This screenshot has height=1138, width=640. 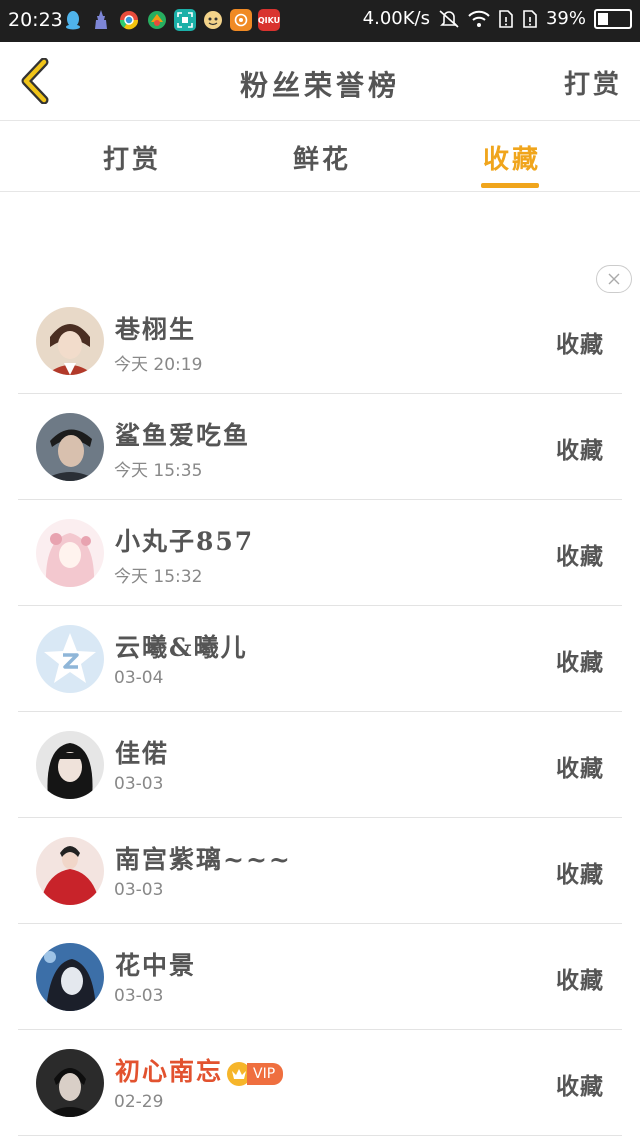 I want to click on list-item: 南宫紫璃~~~ 03-03 收藏, so click(x=320, y=871).